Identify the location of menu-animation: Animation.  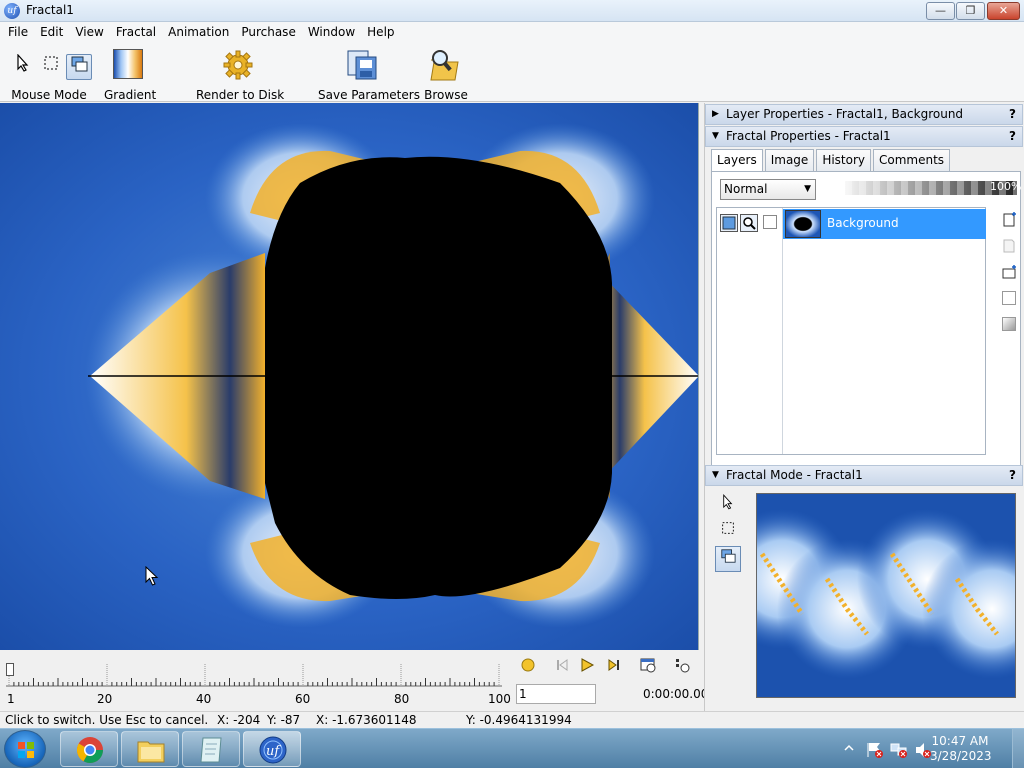
(198, 32).